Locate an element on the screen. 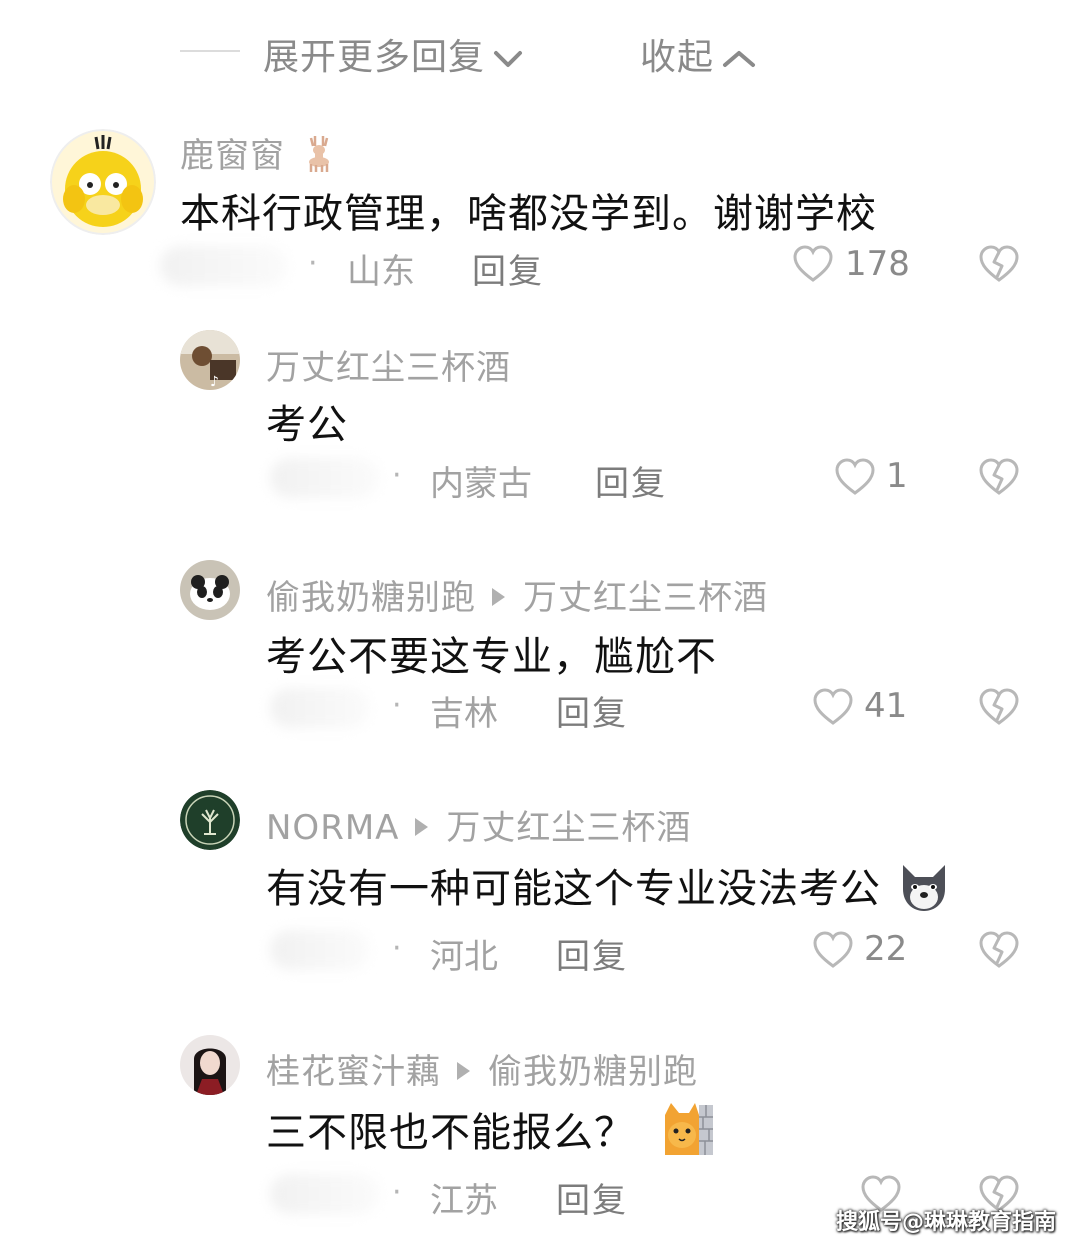  avatar: ♪ is located at coordinates (210, 360).